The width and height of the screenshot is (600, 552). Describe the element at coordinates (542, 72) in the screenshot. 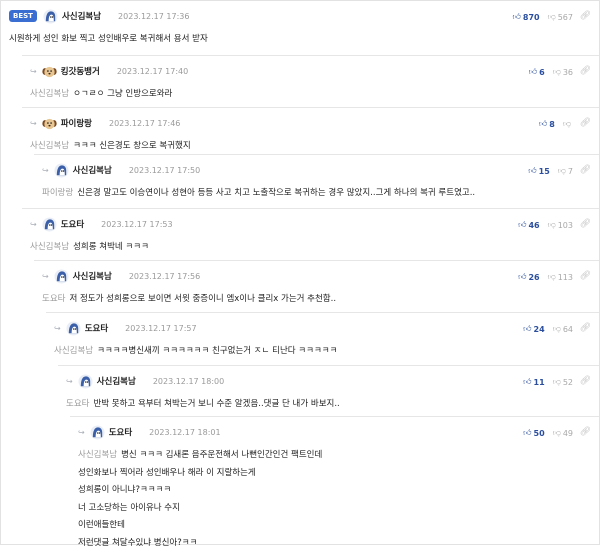

I see `upvote-count: 6` at that location.